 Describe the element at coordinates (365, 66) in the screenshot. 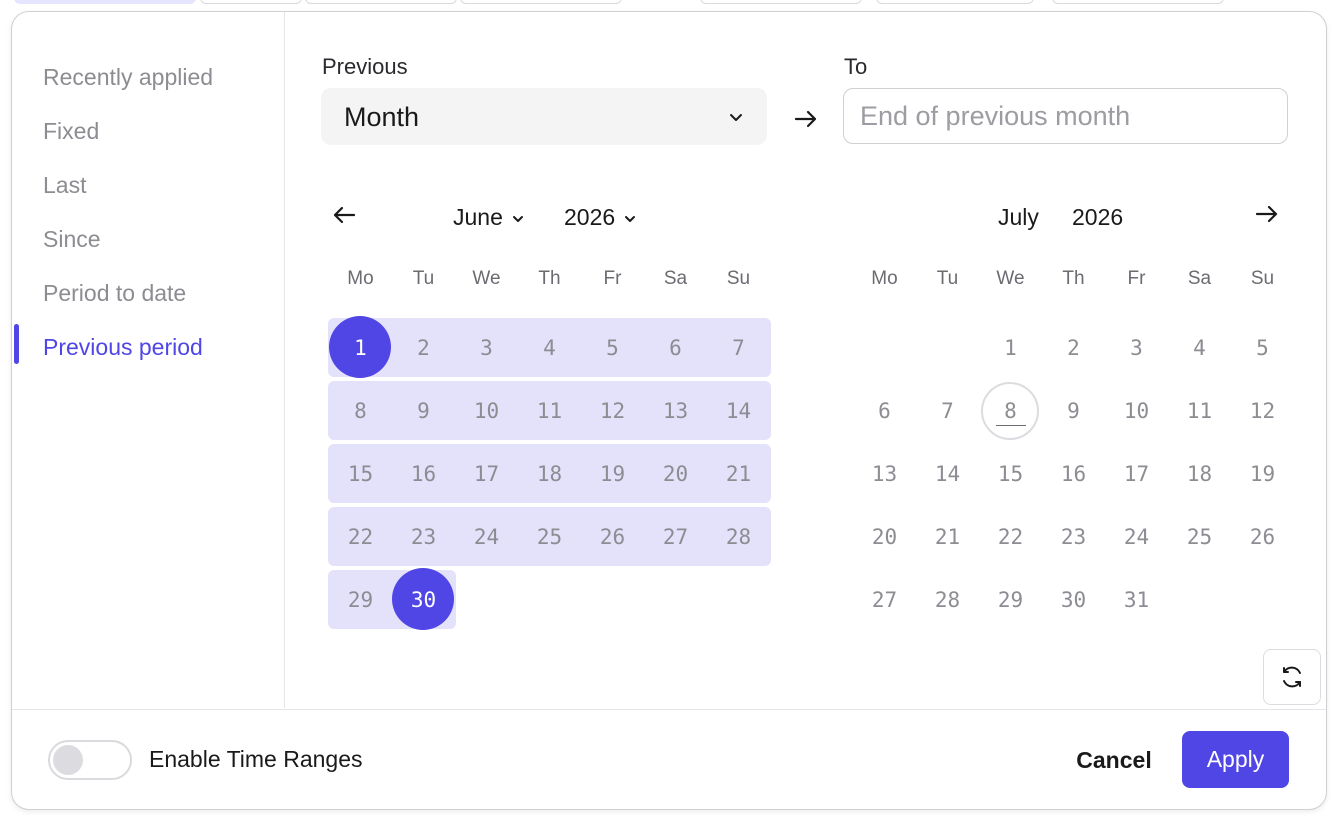

I see `previous-label: Previous` at that location.